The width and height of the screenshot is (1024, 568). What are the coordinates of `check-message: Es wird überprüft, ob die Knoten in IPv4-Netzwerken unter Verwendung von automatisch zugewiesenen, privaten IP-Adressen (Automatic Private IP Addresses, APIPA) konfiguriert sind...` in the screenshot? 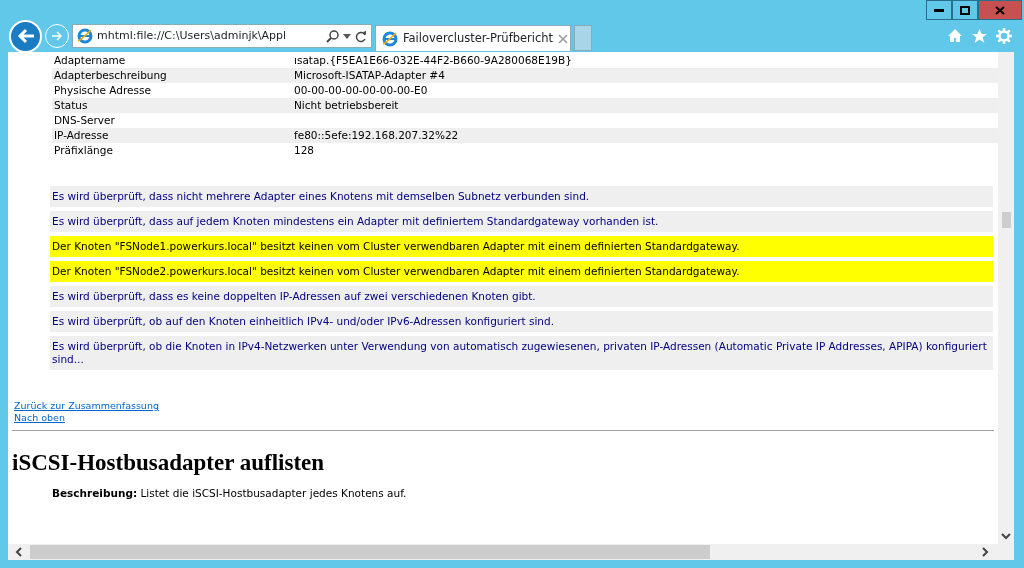 It's located at (521, 353).